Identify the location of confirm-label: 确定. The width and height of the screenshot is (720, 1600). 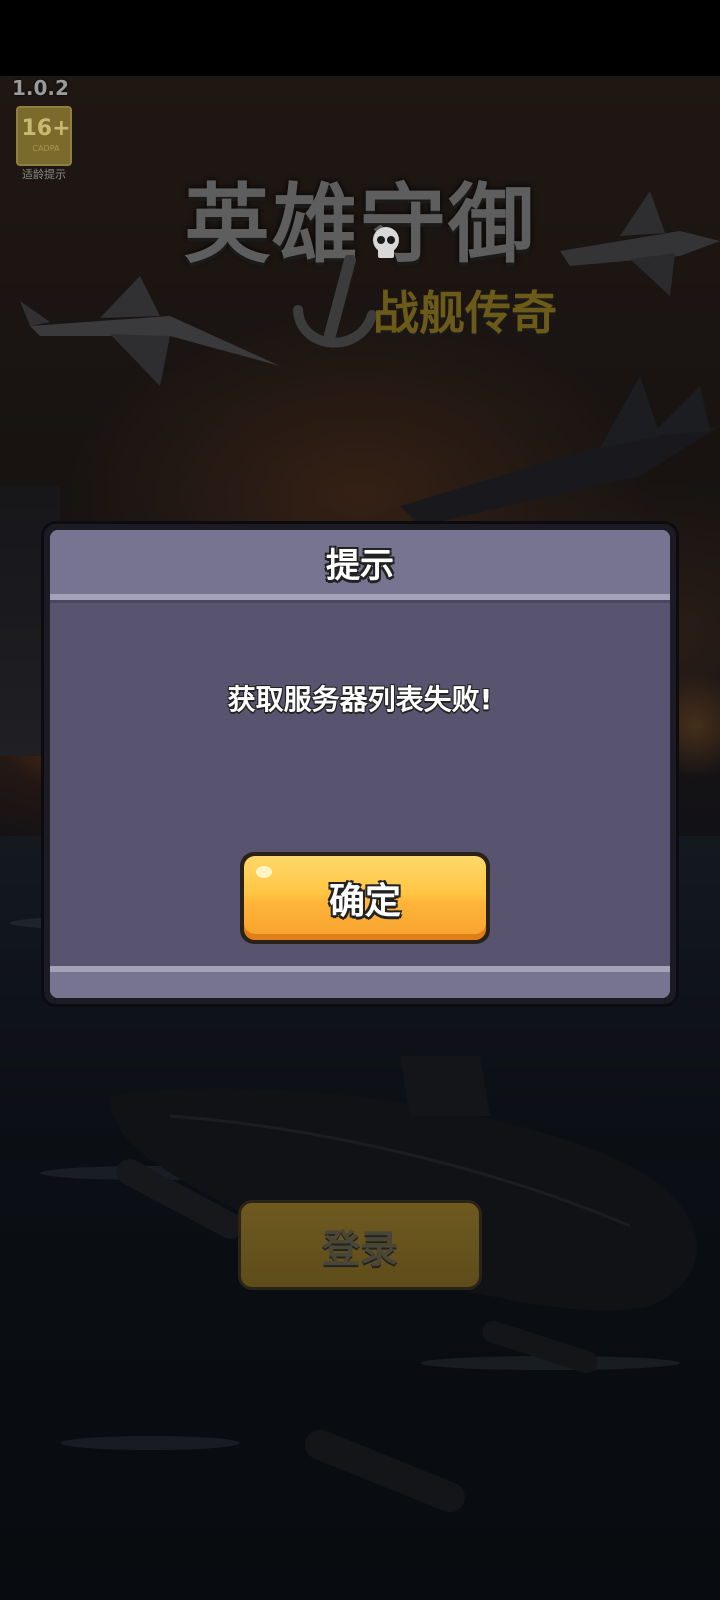
(364, 901).